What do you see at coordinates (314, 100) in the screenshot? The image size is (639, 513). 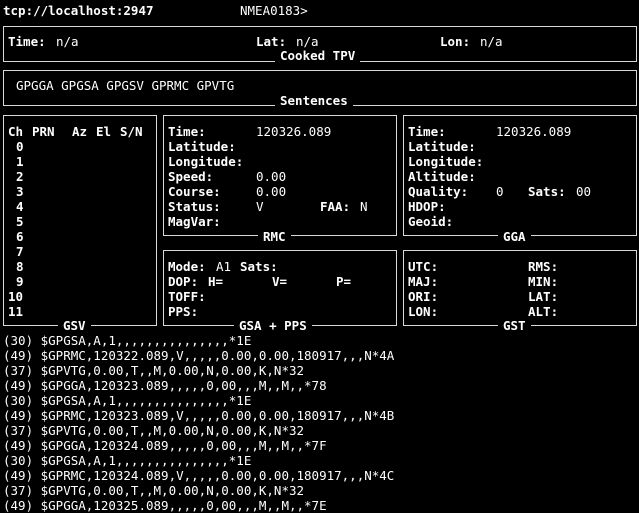 I see `sentences-title: Sentences` at bounding box center [314, 100].